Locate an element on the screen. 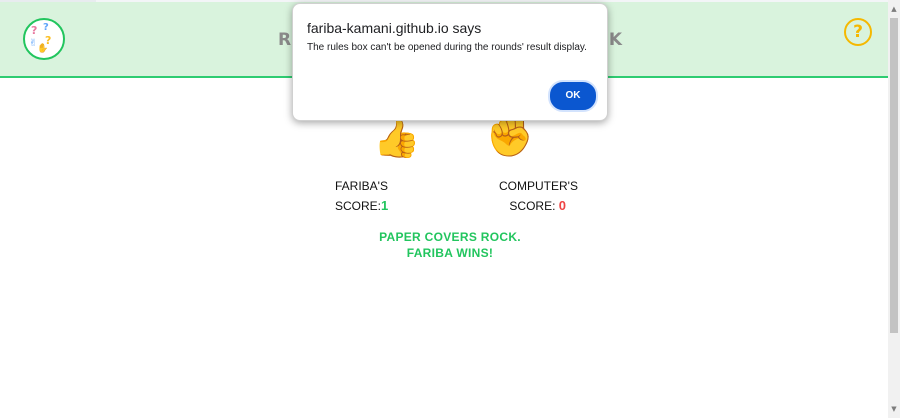  player-score-value: 1 is located at coordinates (385, 205).